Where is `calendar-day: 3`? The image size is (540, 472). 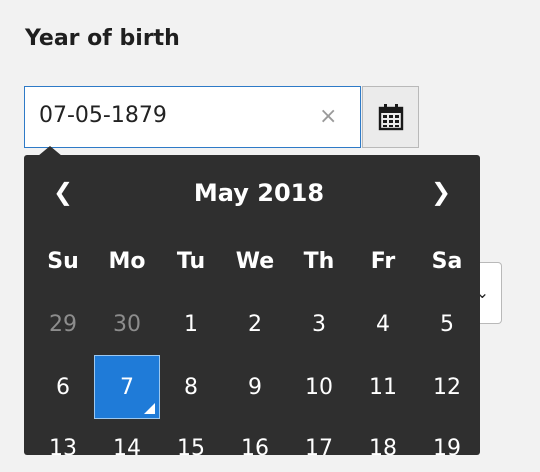 calendar-day: 3 is located at coordinates (319, 324).